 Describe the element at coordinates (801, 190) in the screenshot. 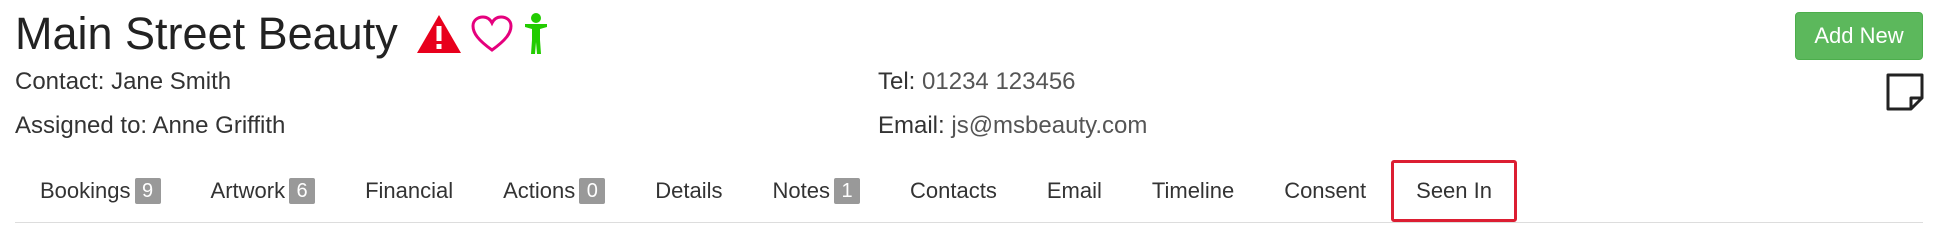

I see `tab-label: Notes` at that location.